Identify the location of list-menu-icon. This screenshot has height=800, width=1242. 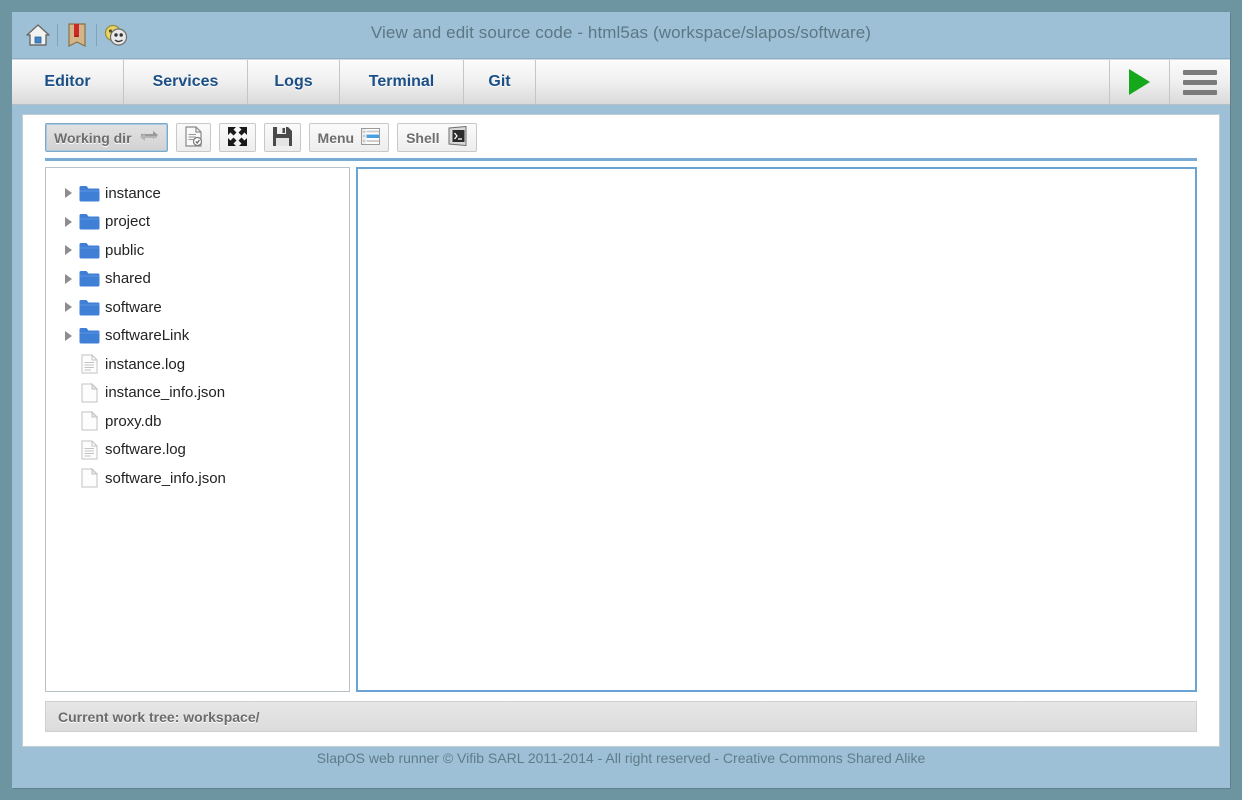
(371, 138).